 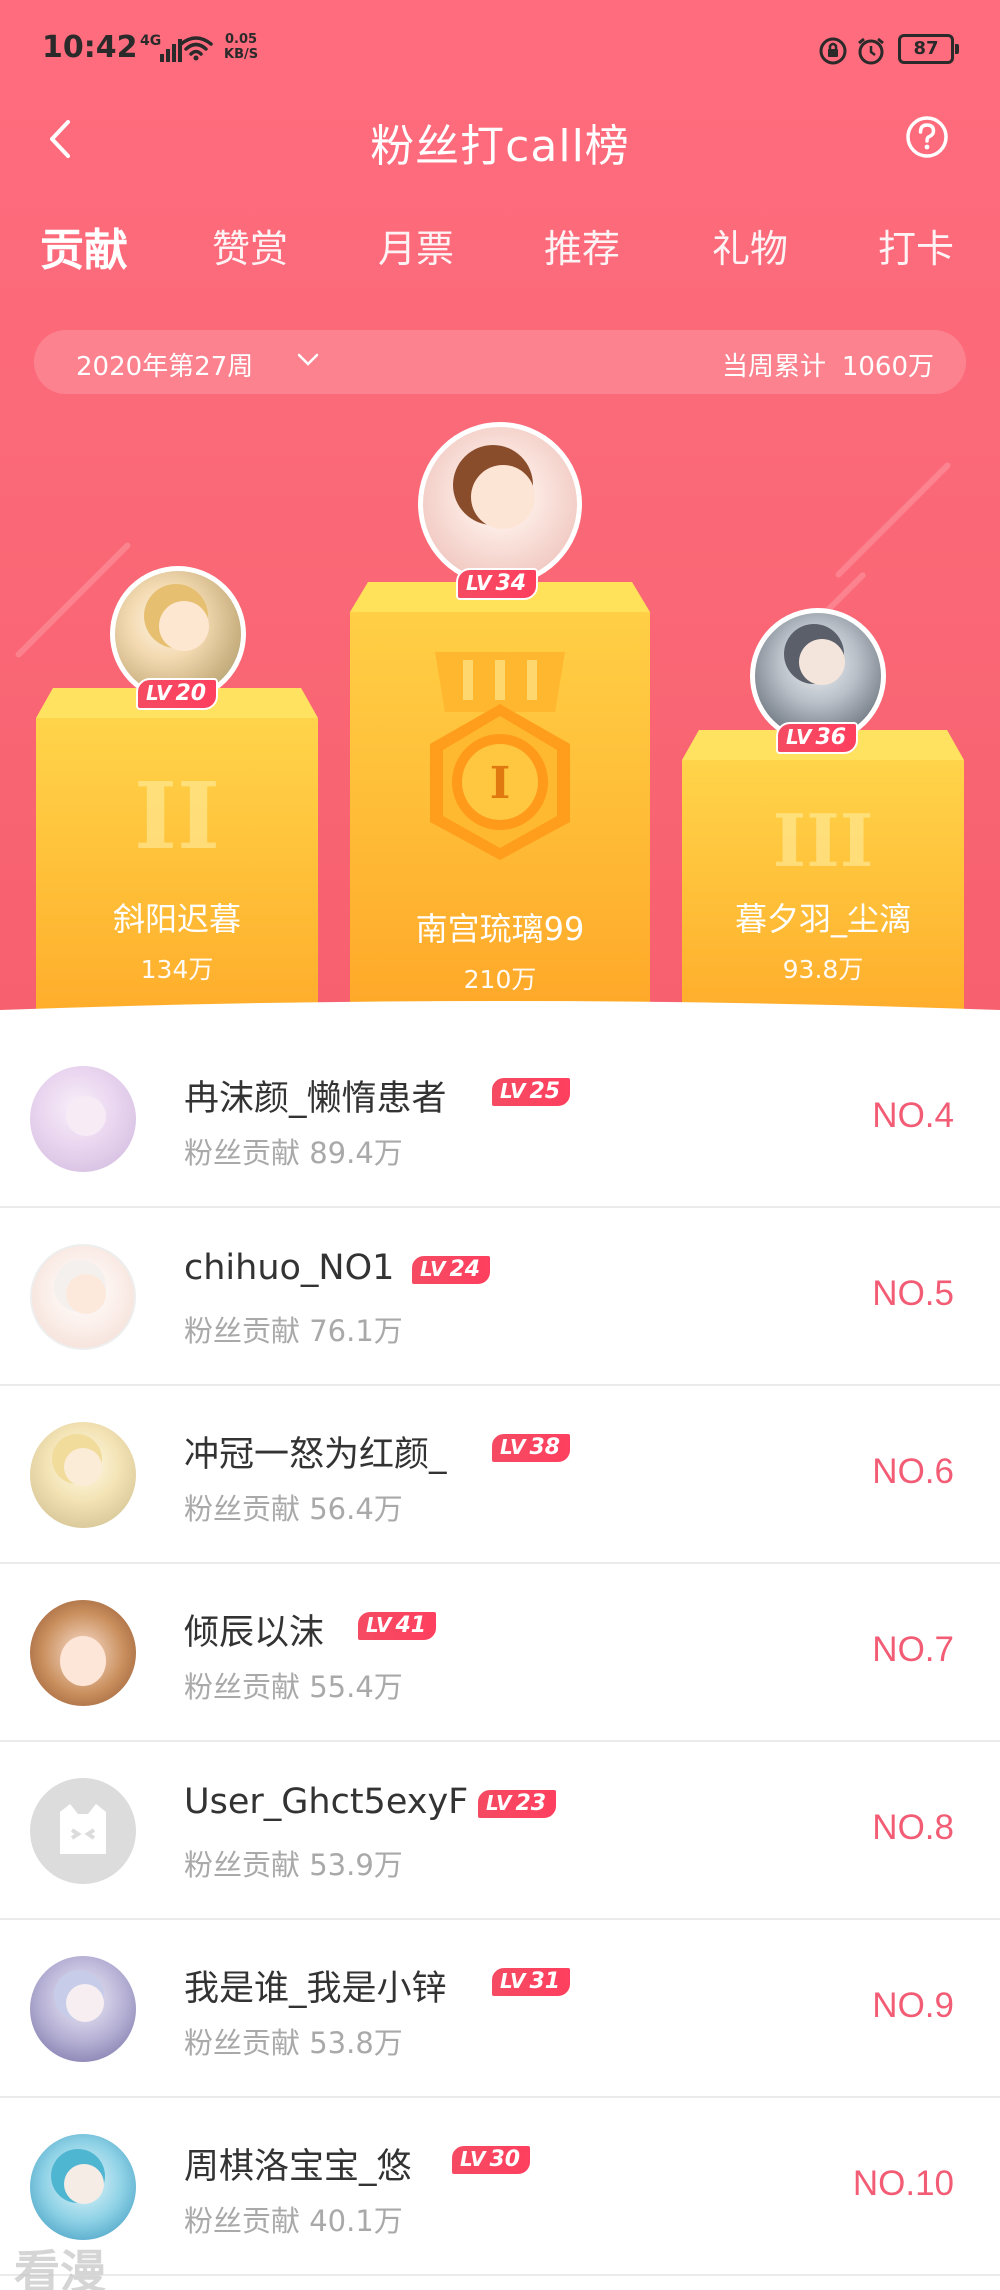 I want to click on podium-first: I 南宫琉璃99 210万, so click(x=500, y=806).